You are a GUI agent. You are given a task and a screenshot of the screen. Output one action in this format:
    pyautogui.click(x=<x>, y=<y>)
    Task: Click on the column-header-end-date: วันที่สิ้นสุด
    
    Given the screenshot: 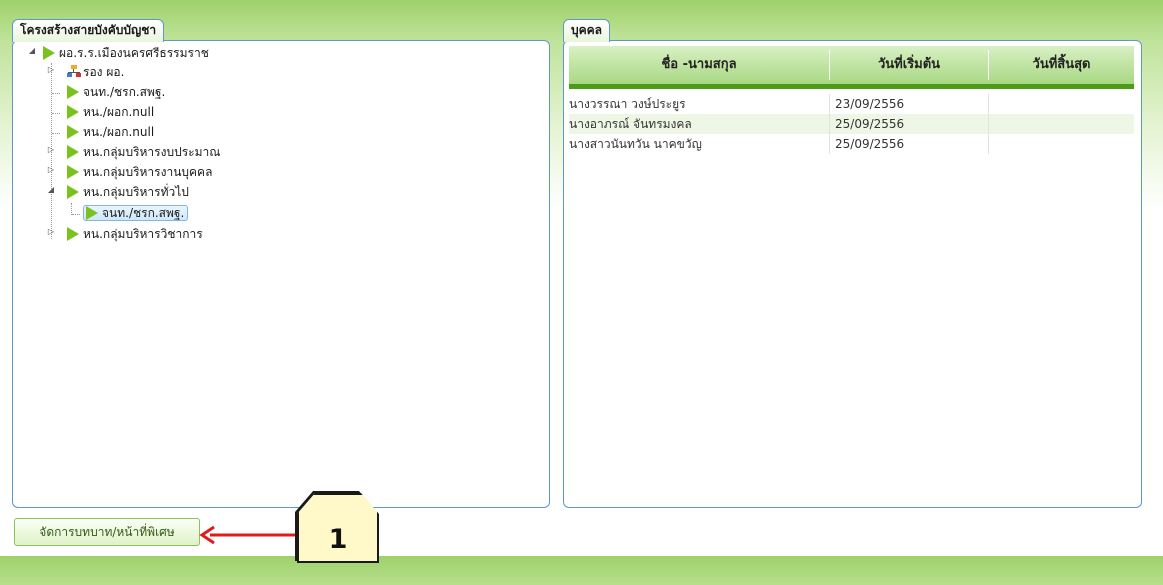 What is the action you would take?
    pyautogui.click(x=1061, y=65)
    